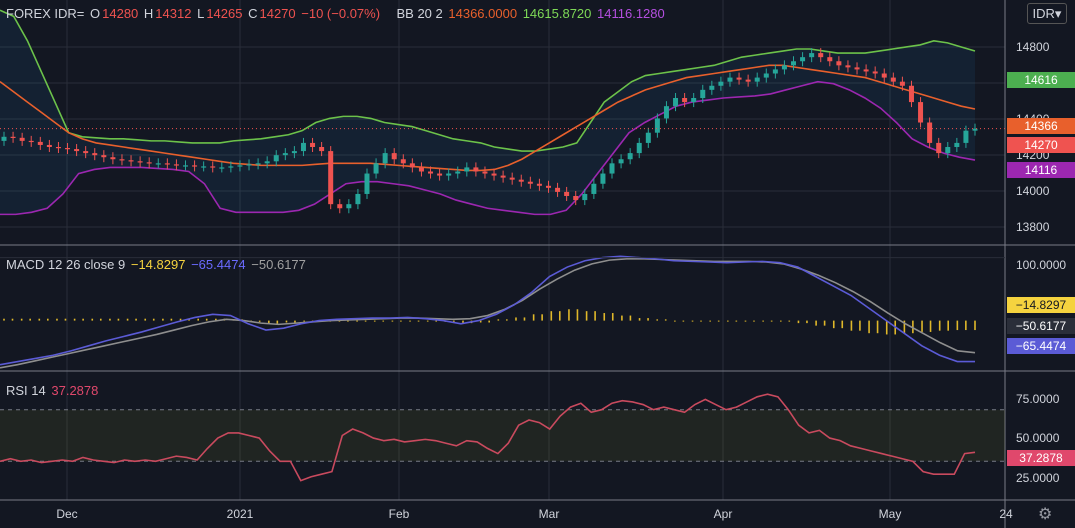 The image size is (1075, 528). What do you see at coordinates (1033, 191) in the screenshot?
I see `price-tick: 14000` at bounding box center [1033, 191].